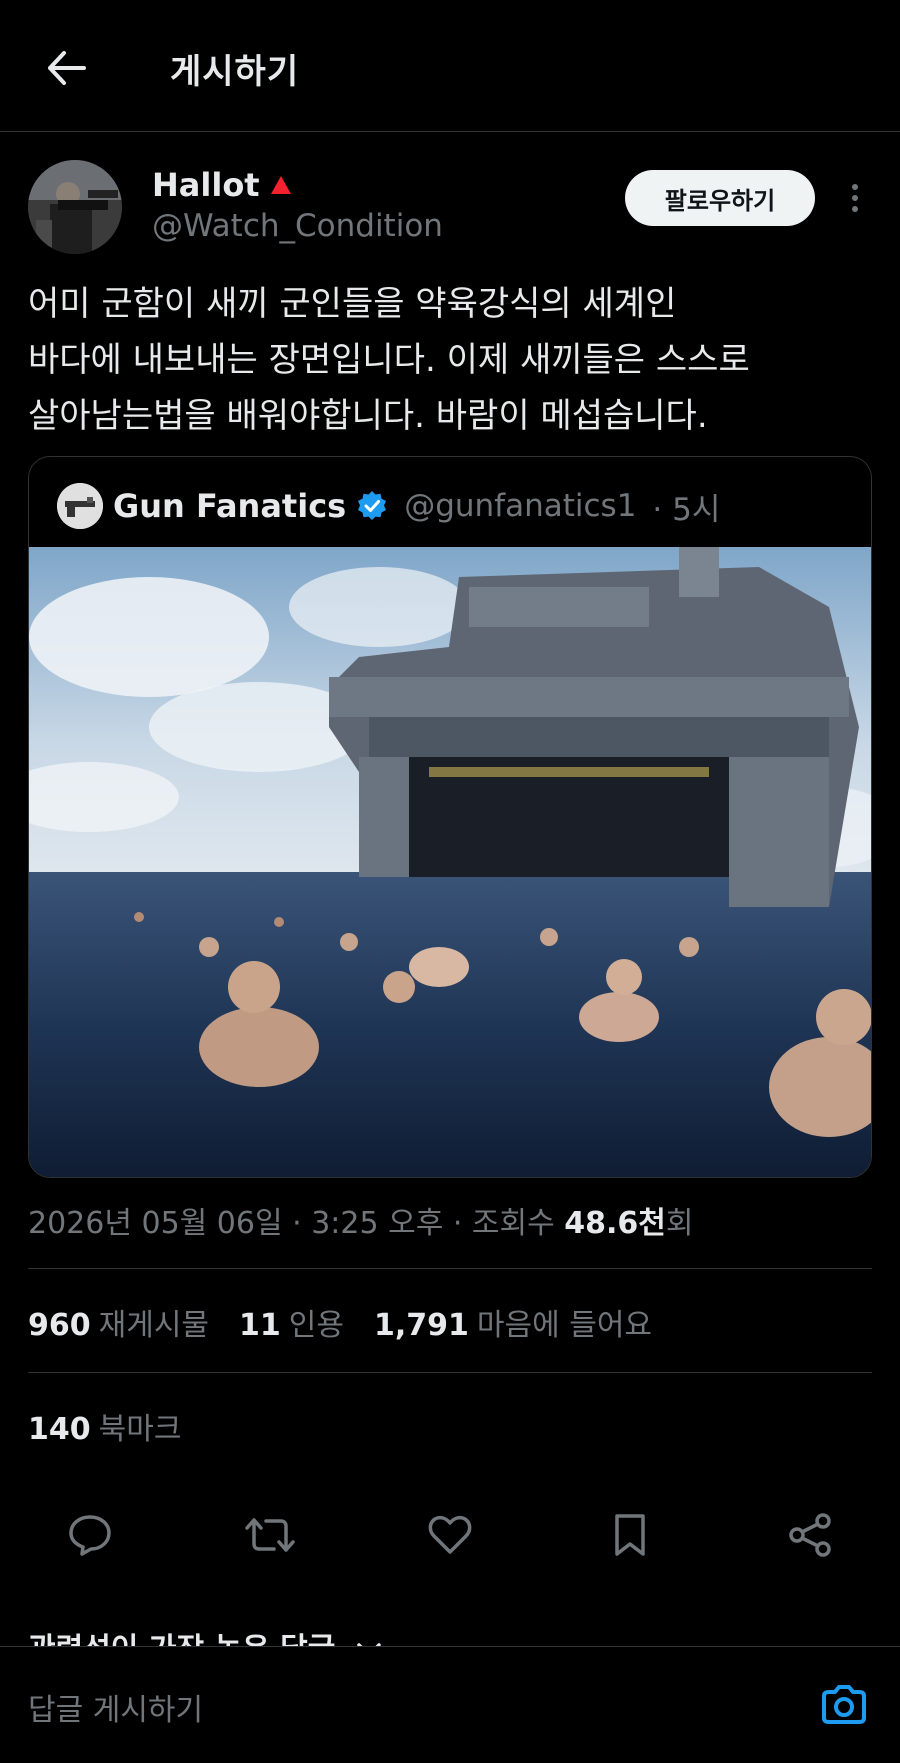 This screenshot has height=1763, width=900. I want to click on repost-count-link: 960 재게시물, so click(118, 1322).